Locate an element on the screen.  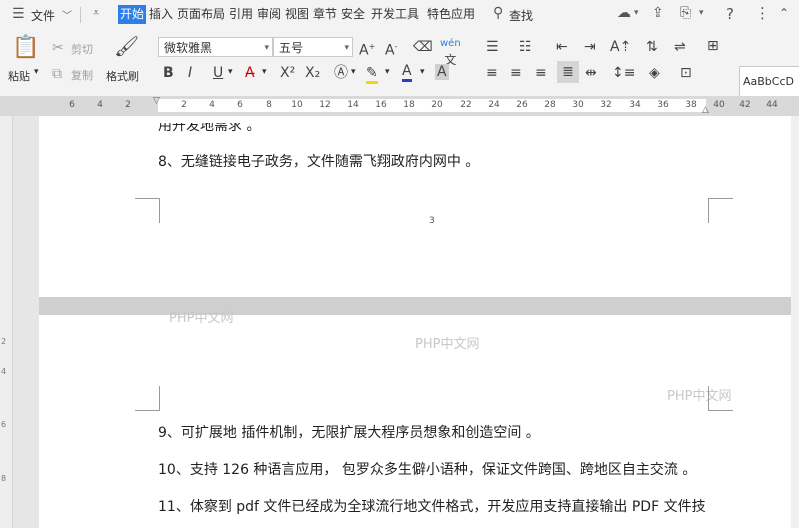
ruler-tick: 2 is located at coordinates (128, 105).